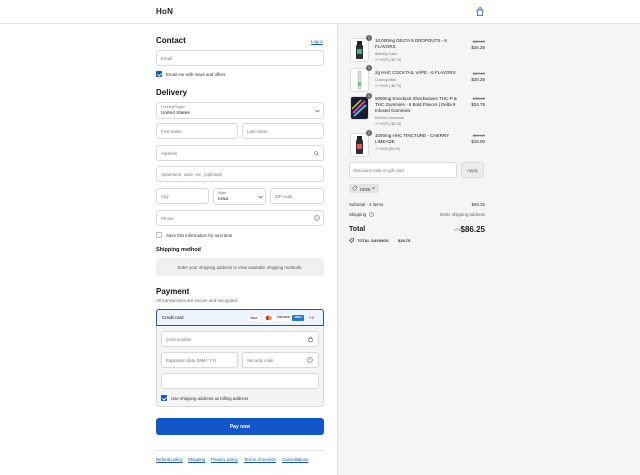 This screenshot has height=475, width=640. What do you see at coordinates (412, 138) in the screenshot?
I see `product-name: 1000mg HHC TINCTURE - CHERRY LIMEADE` at bounding box center [412, 138].